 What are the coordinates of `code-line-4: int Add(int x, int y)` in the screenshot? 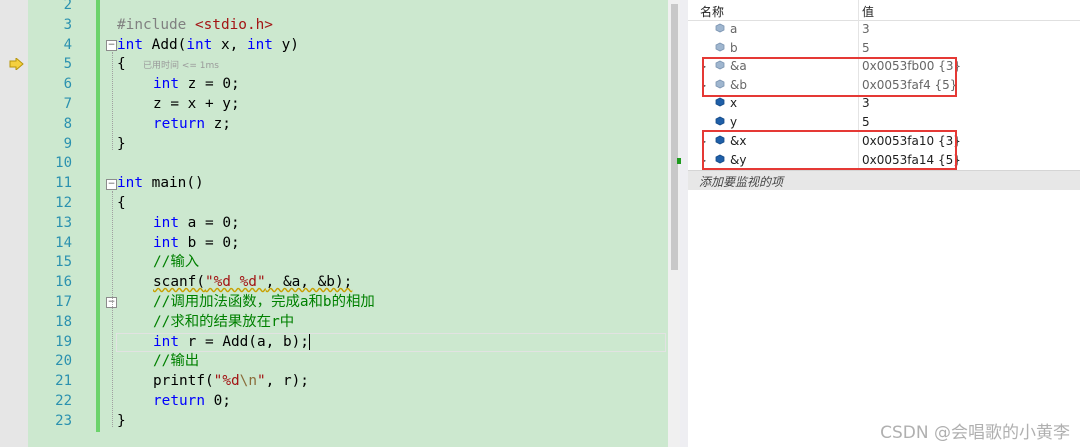 It's located at (208, 46).